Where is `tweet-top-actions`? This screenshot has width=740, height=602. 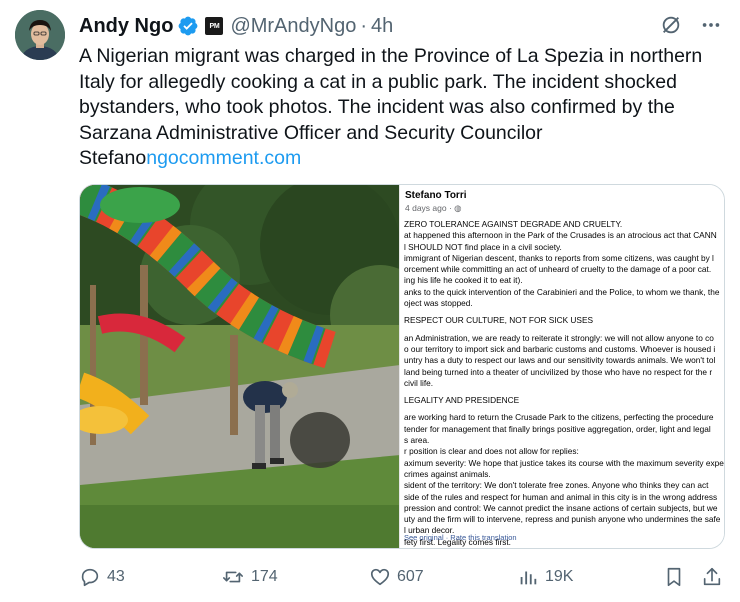 tweet-top-actions is located at coordinates (691, 25).